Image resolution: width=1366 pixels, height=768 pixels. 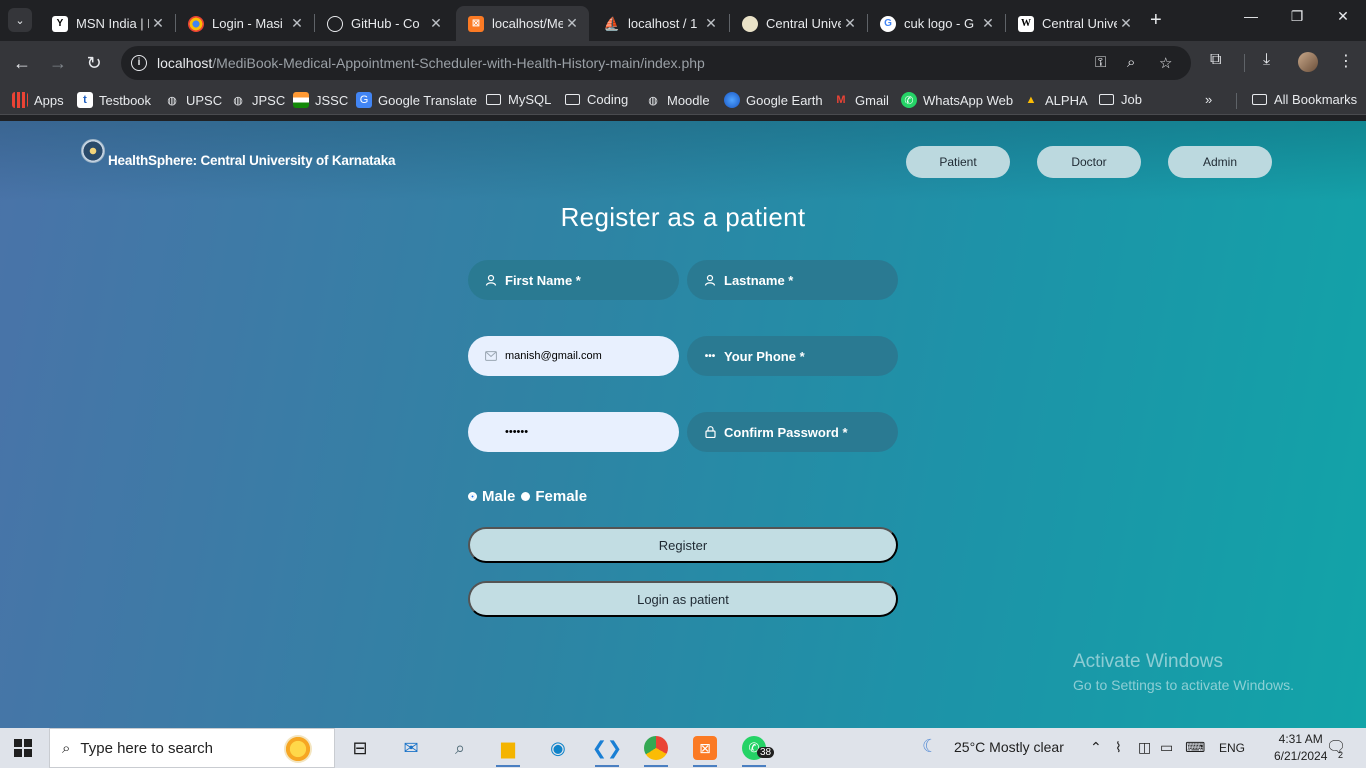 What do you see at coordinates (360, 748) in the screenshot?
I see `task-view-icon: ⊟` at bounding box center [360, 748].